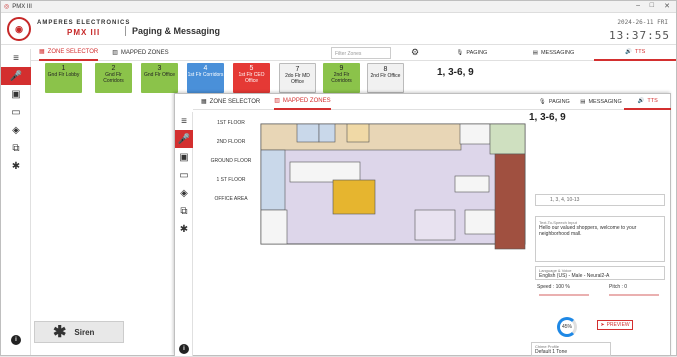 The image size is (677, 357). Describe the element at coordinates (231, 142) in the screenshot. I see `floor-item: 2ND FLOOR` at that location.